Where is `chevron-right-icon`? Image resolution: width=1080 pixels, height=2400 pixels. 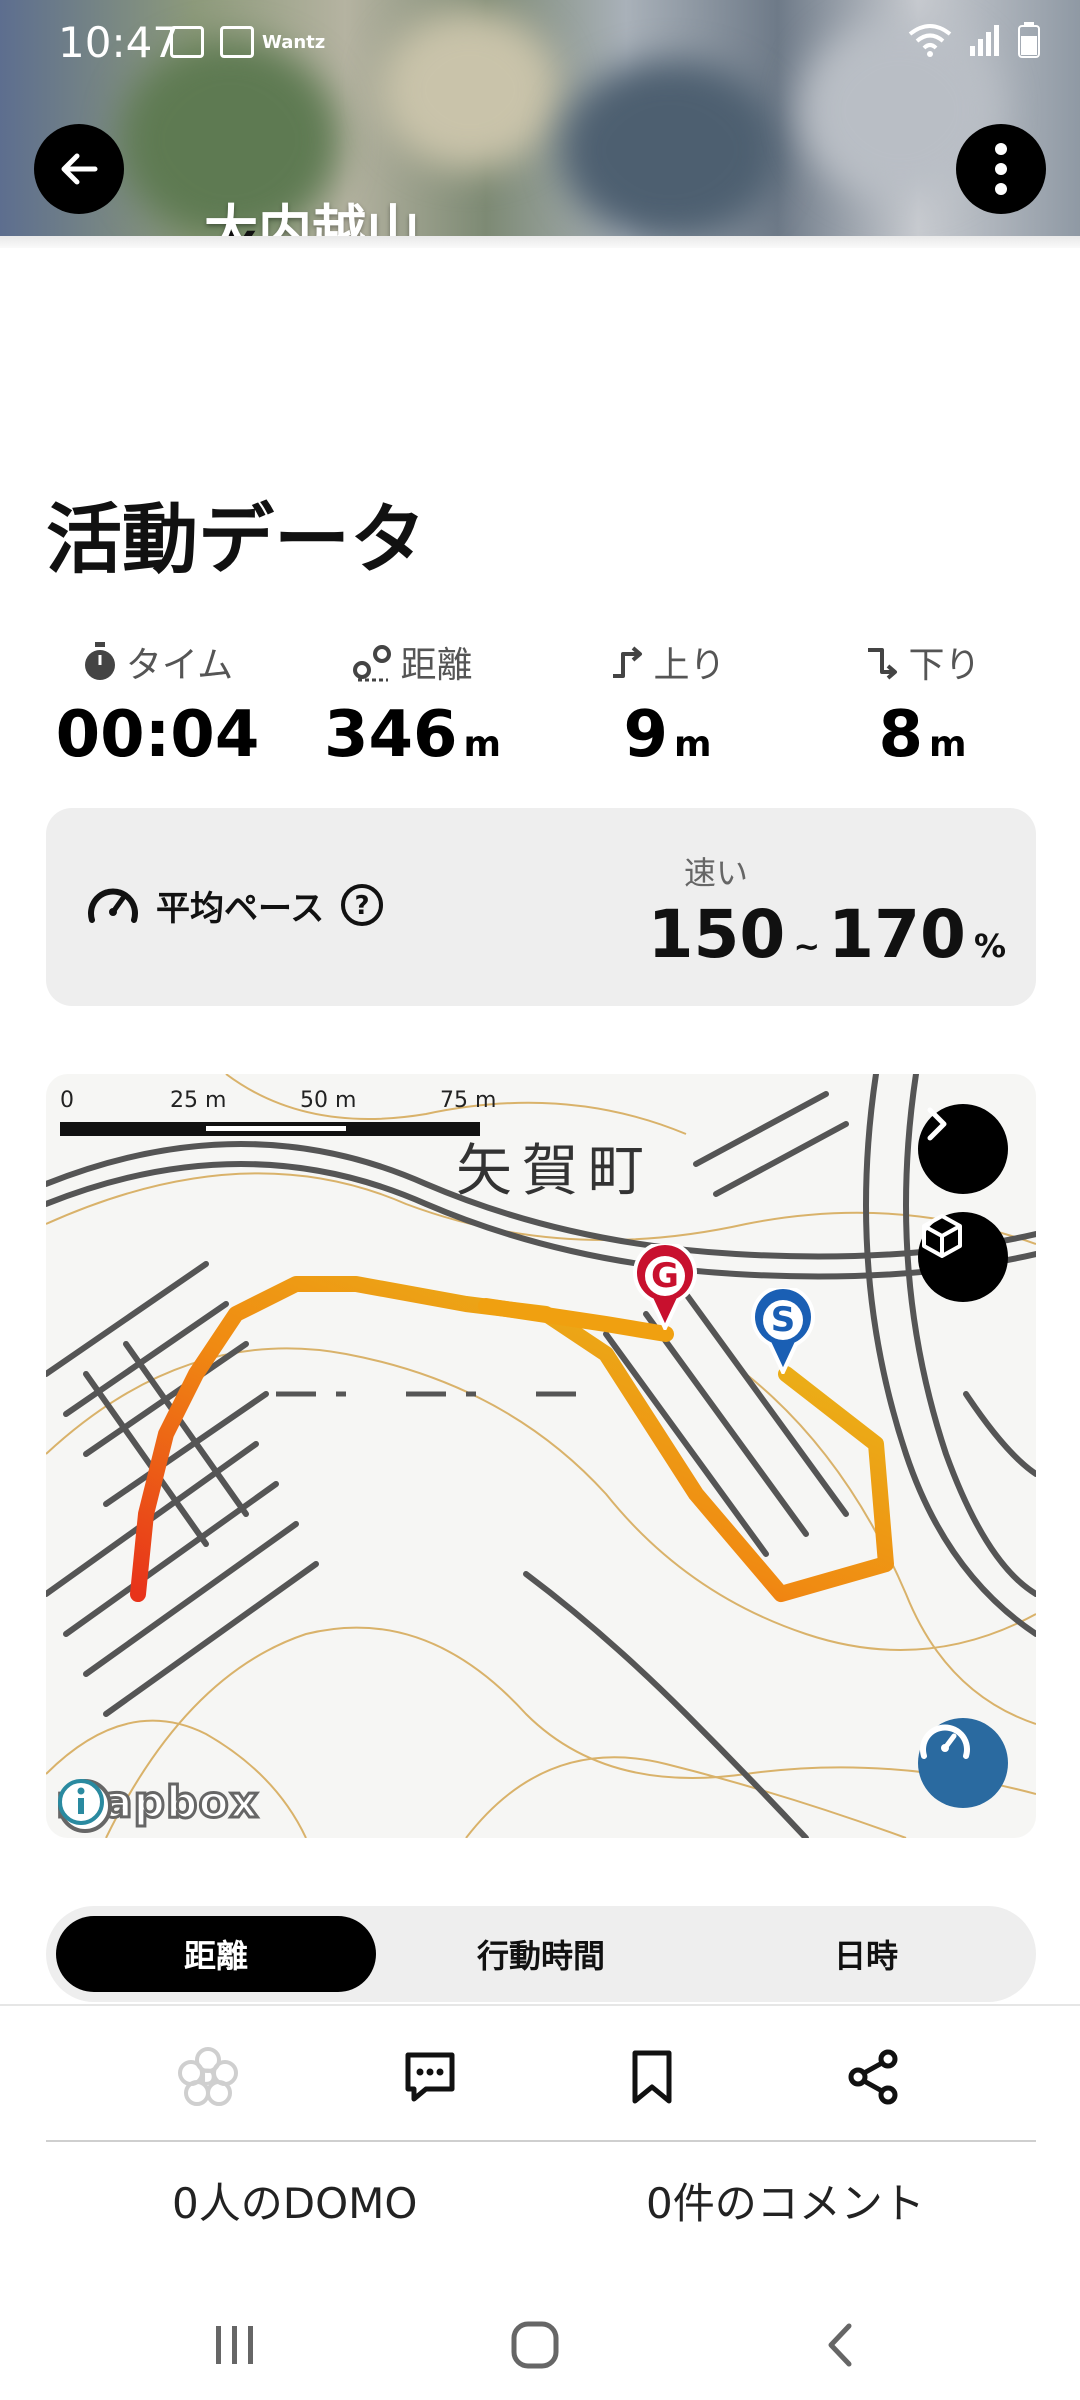
chevron-right-icon is located at coordinates (937, 1124).